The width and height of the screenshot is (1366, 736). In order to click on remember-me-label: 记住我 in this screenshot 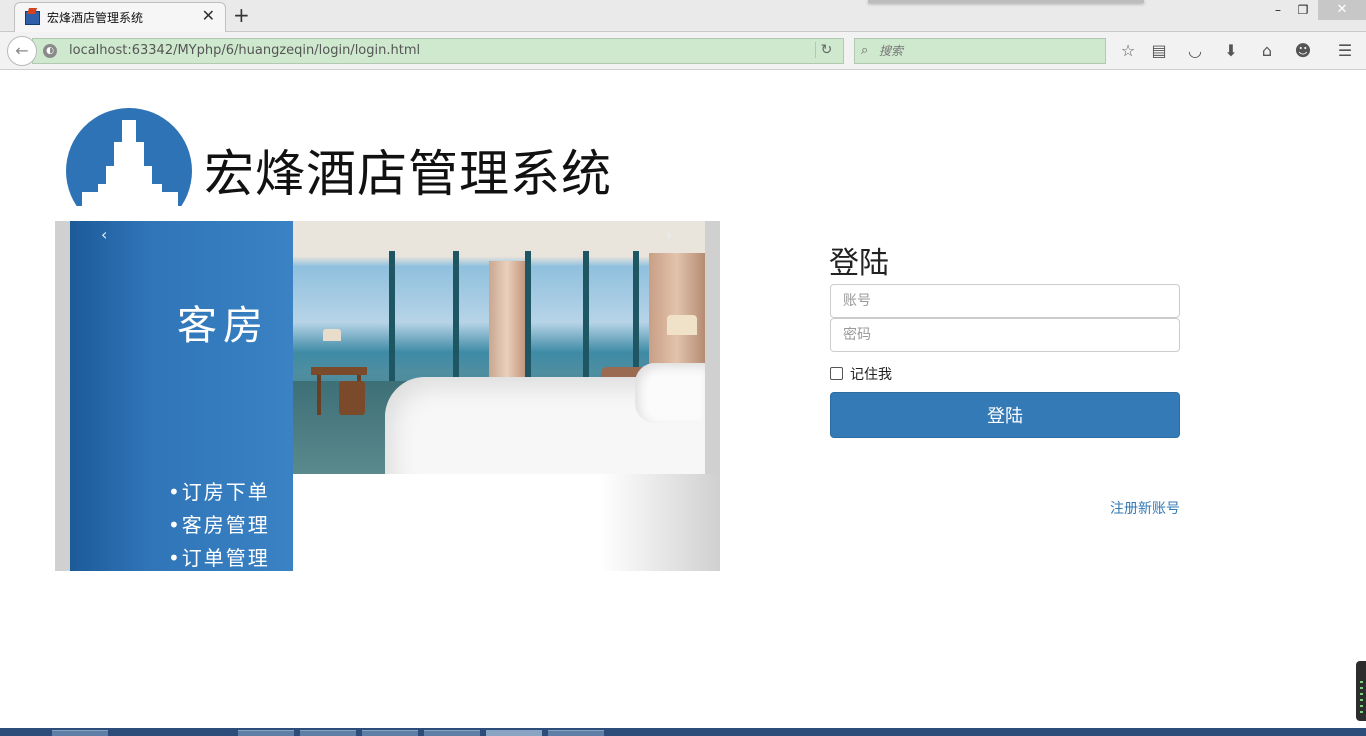, I will do `click(871, 374)`.